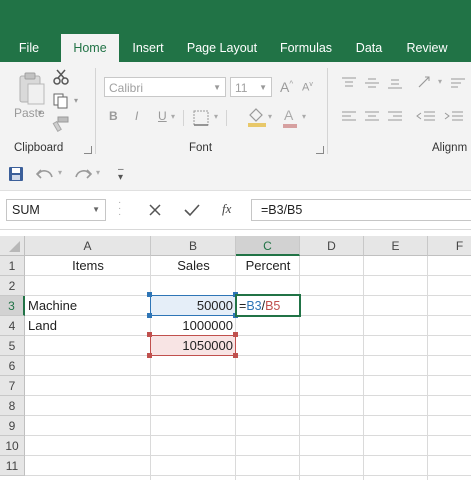 This screenshot has height=480, width=471. I want to click on row-header-11: 11, so click(12, 466).